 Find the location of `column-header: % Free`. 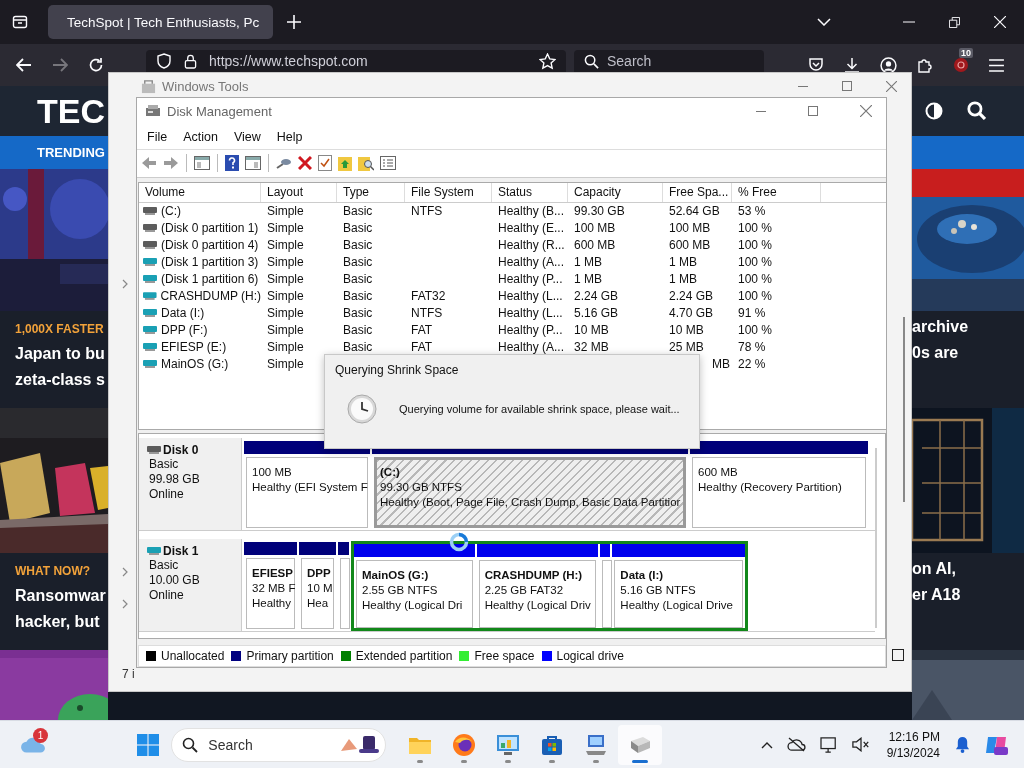

column-header: % Free is located at coordinates (776, 192).